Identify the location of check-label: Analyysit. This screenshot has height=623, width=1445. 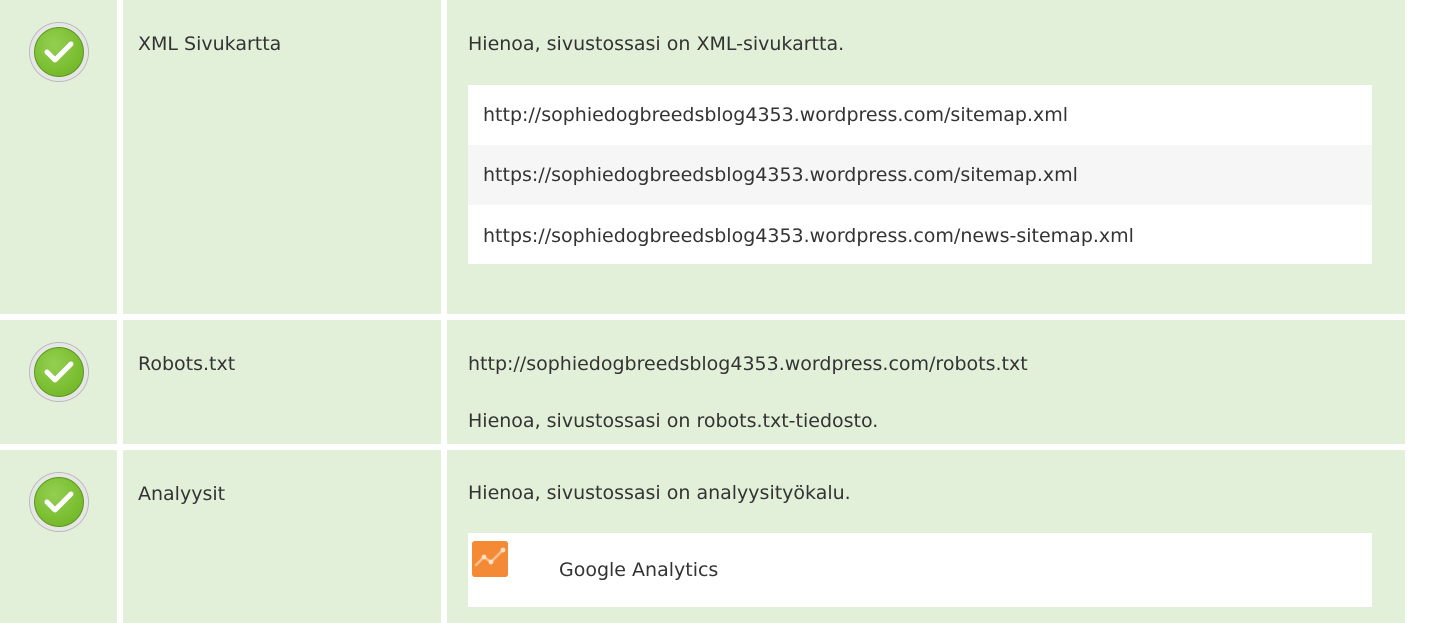
(282, 536).